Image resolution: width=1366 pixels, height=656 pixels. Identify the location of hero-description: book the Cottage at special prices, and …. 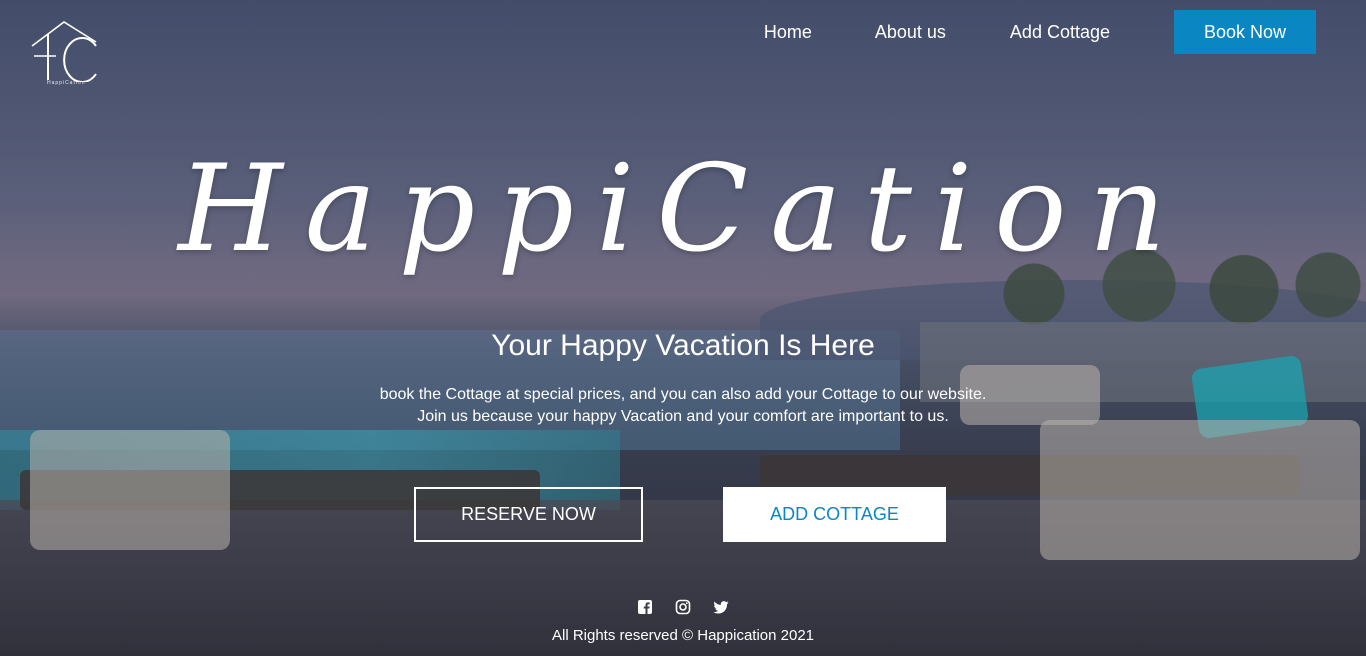
(683, 406).